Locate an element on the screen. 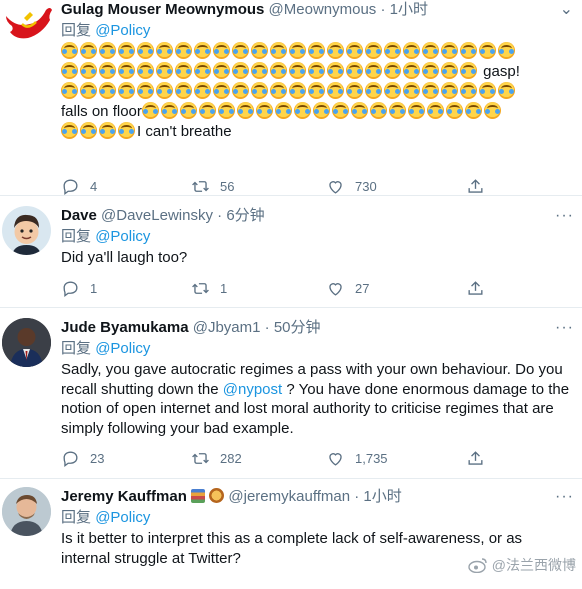 The image size is (582, 589). user-handle: @jeremykauffman is located at coordinates (289, 496).